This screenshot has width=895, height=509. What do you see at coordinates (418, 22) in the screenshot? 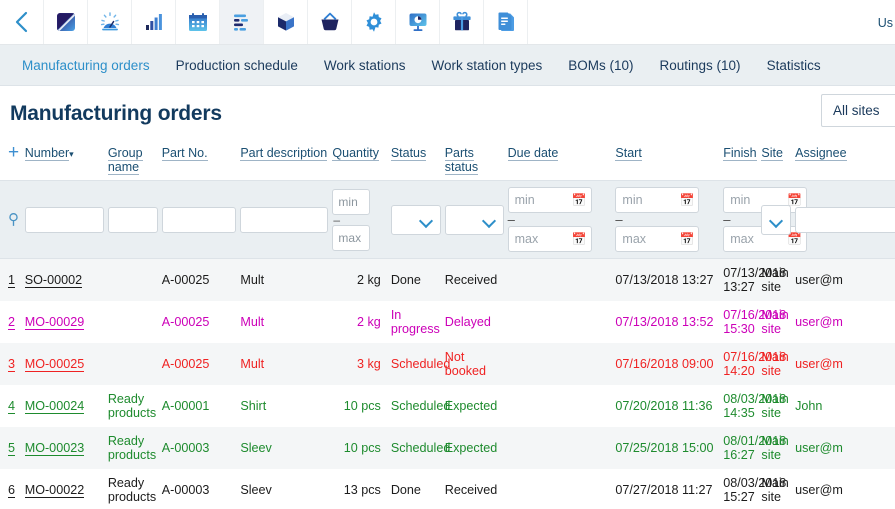
I see `nav-analytics` at bounding box center [418, 22].